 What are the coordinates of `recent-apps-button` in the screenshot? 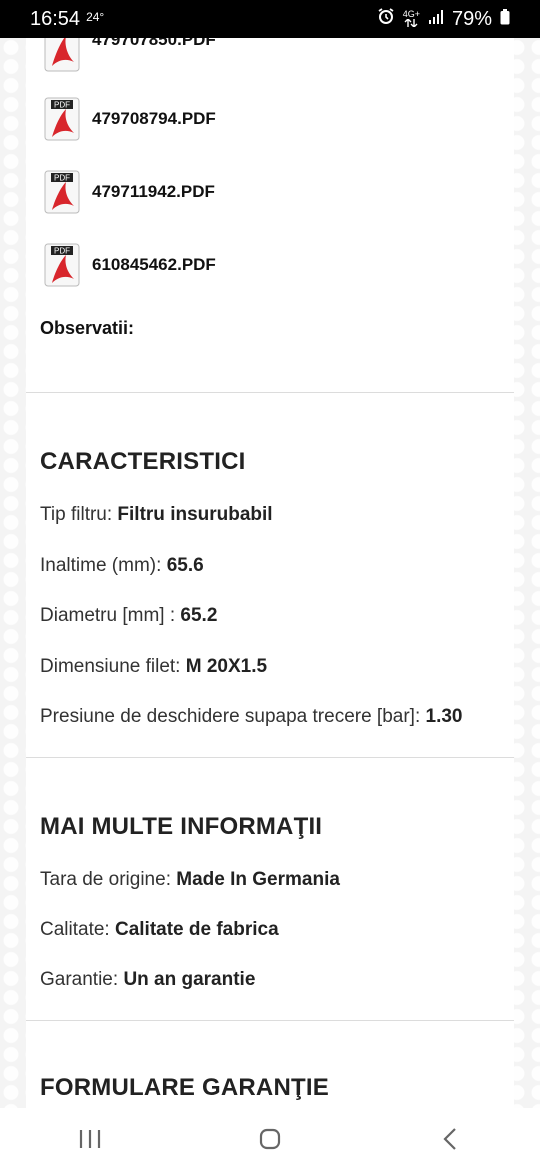 It's located at (90, 1139).